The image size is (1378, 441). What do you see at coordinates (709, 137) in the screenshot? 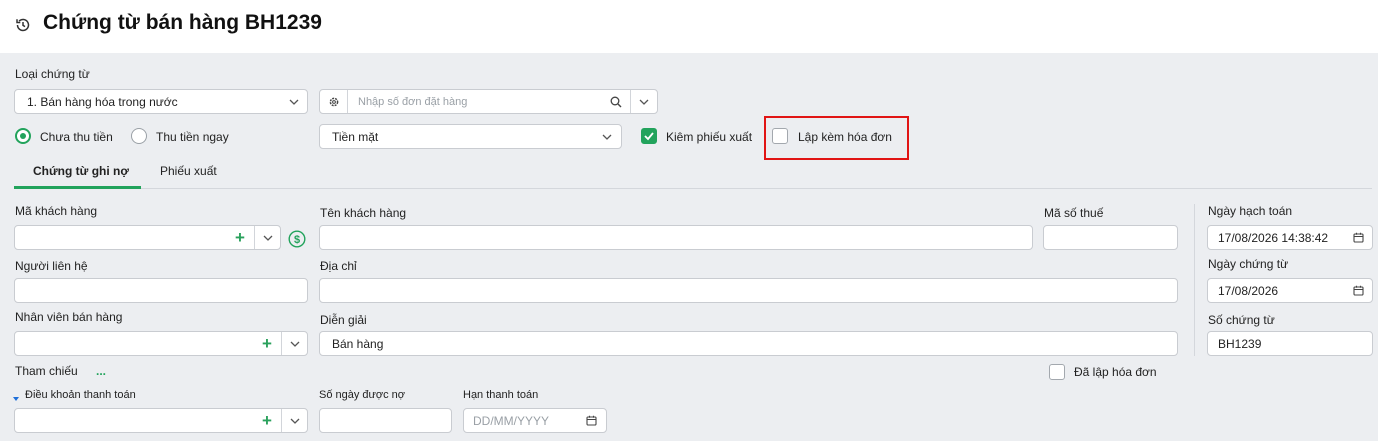
I see `delivery-note-label: Kiêm phiếu xuất` at bounding box center [709, 137].